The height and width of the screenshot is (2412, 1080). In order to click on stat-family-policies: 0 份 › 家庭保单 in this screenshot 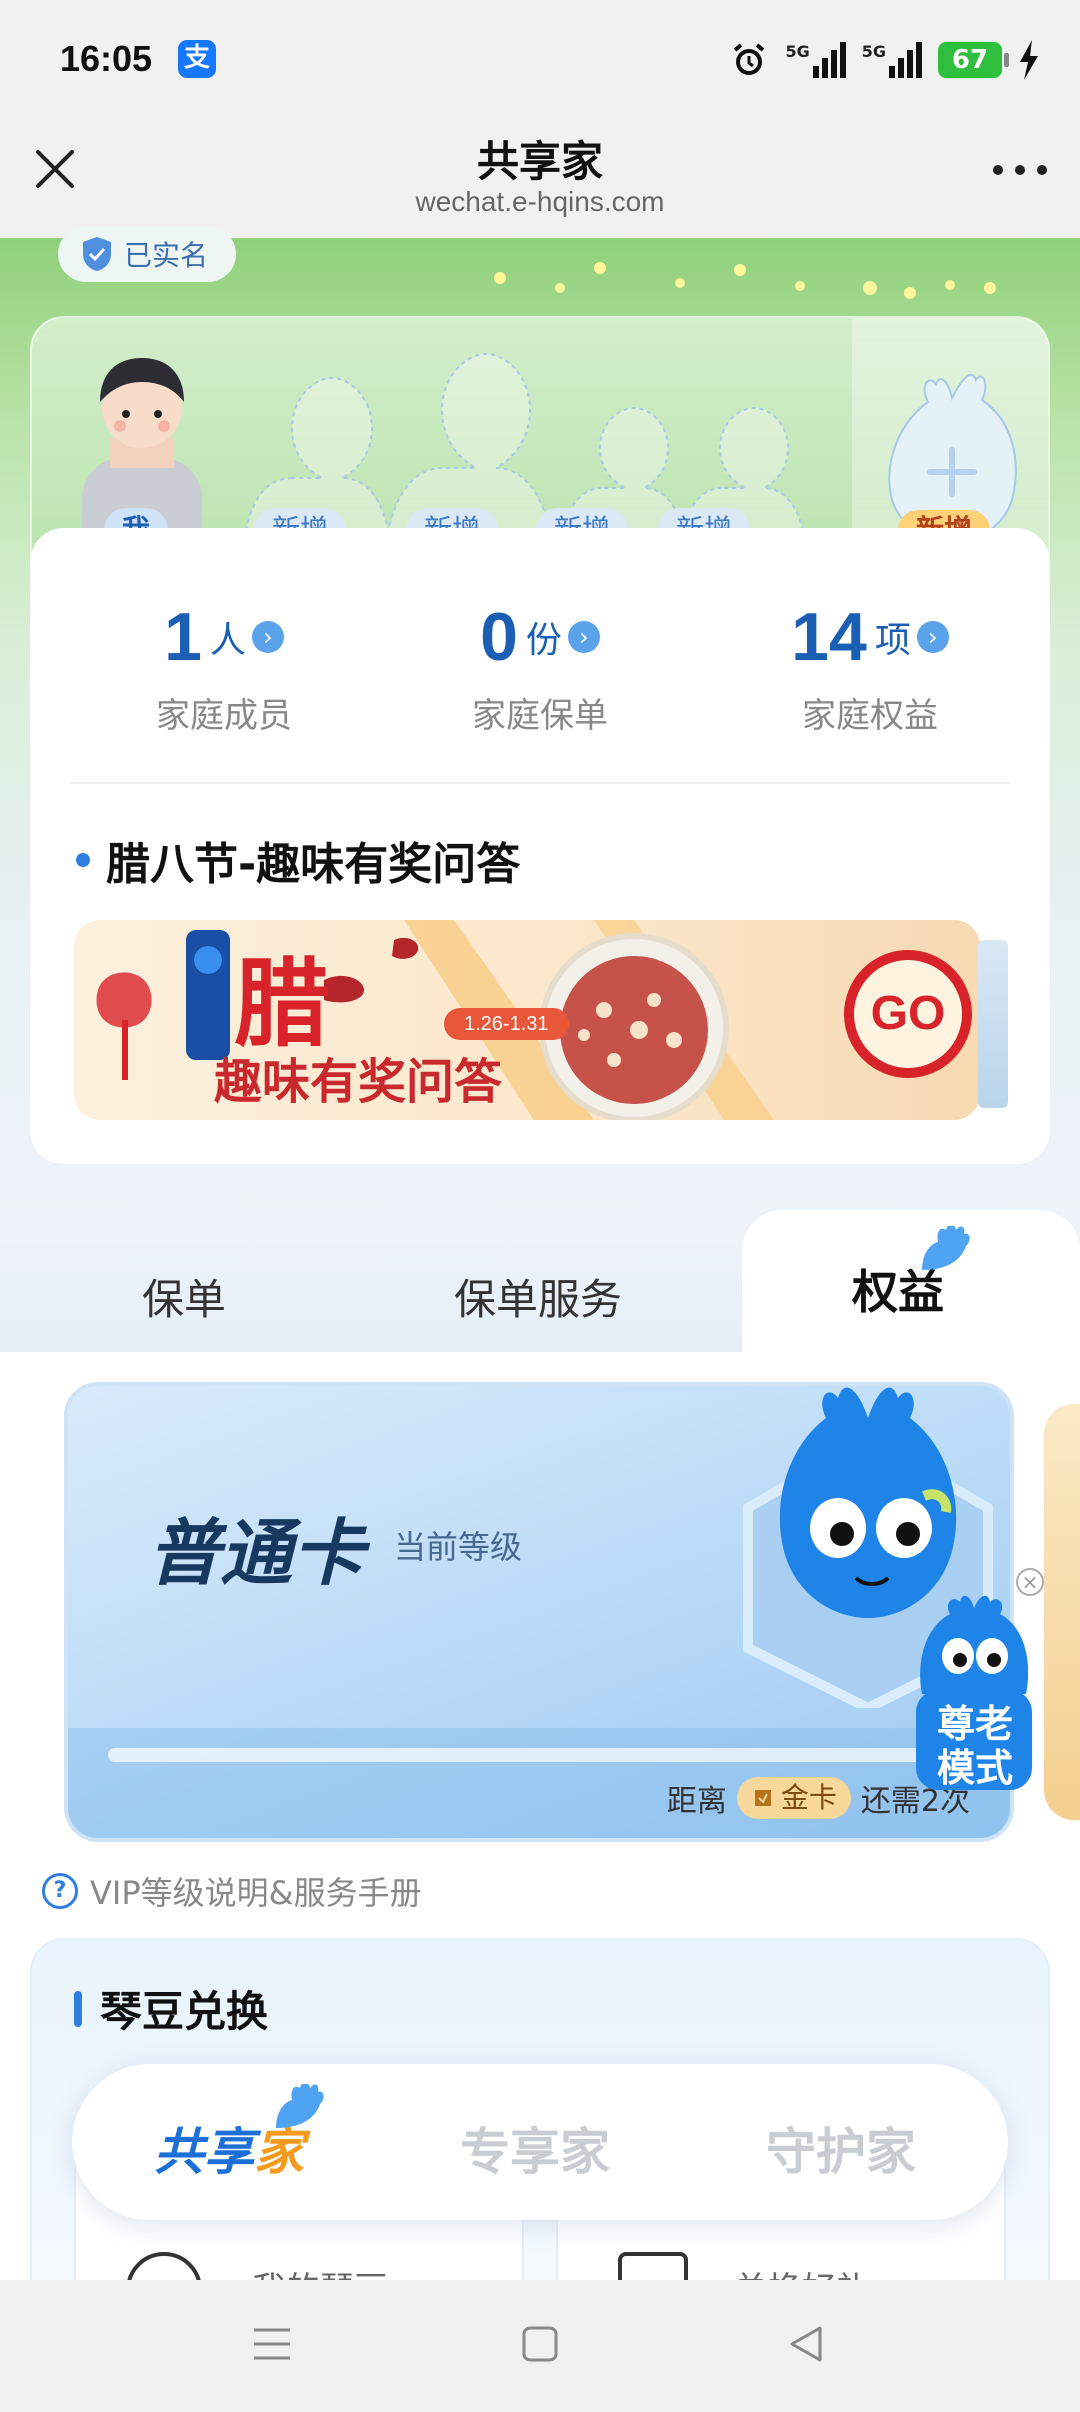, I will do `click(540, 667)`.